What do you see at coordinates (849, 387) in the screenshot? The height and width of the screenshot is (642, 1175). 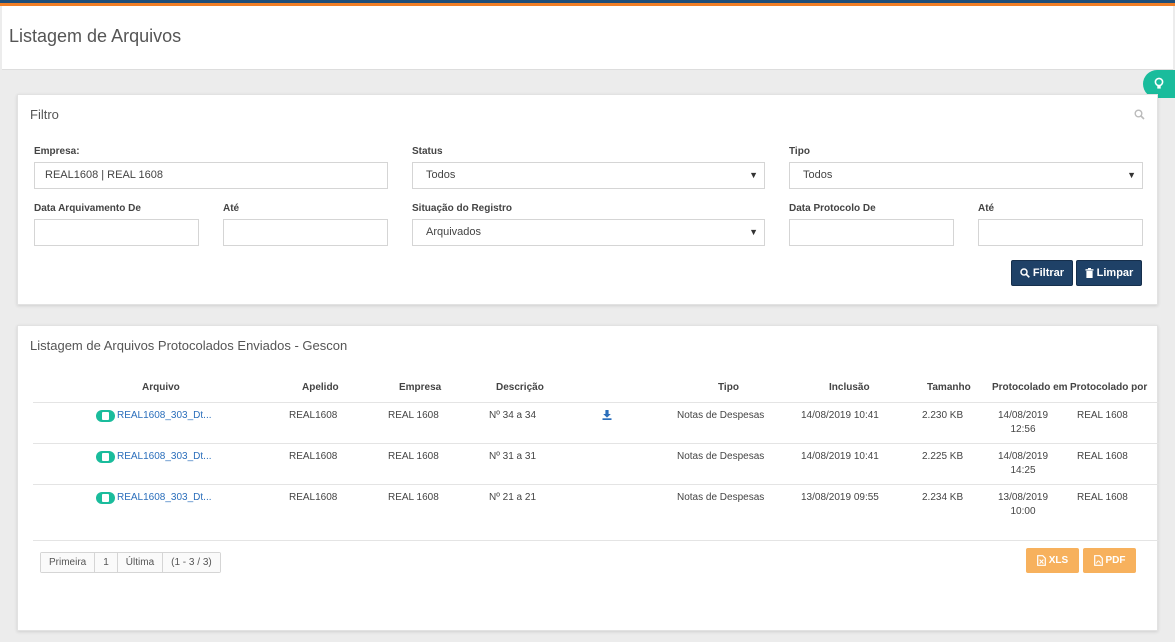 I see `col-inclusao: Inclusão` at bounding box center [849, 387].